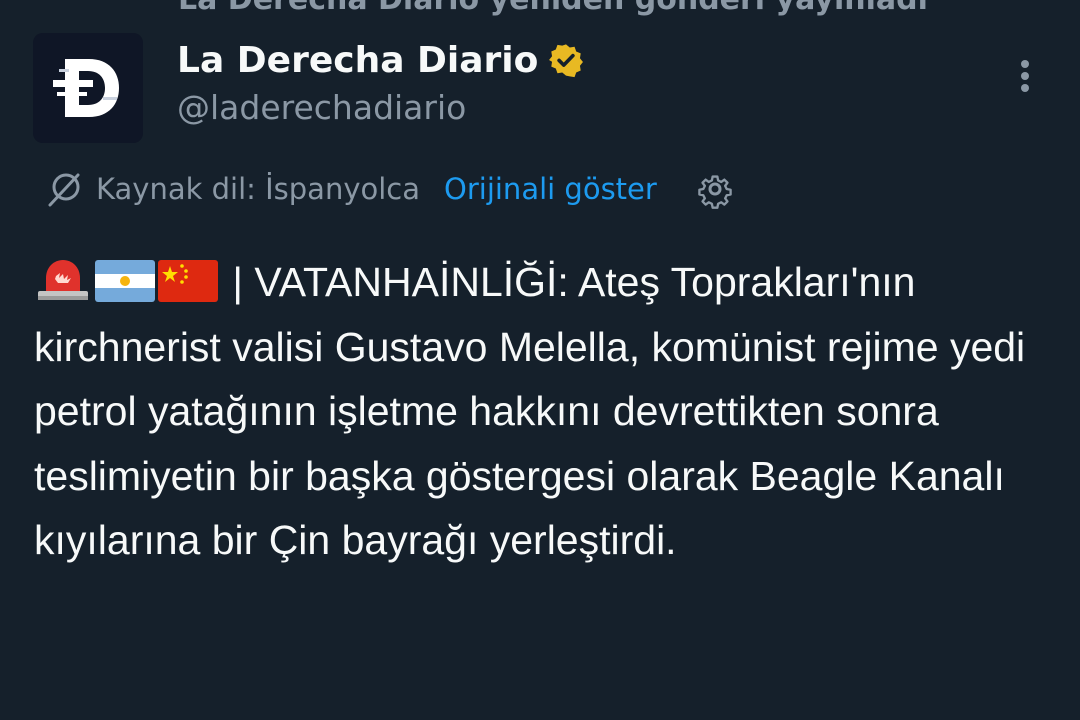 This screenshot has height=720, width=1080. What do you see at coordinates (321, 107) in the screenshot?
I see `author-handle: @laderechadiario` at bounding box center [321, 107].